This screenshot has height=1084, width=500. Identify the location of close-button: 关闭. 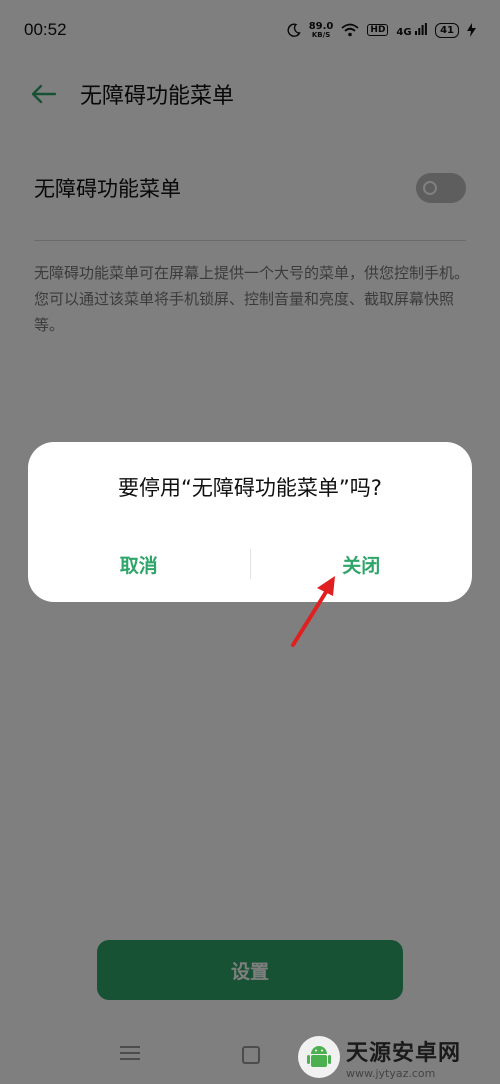
(362, 564).